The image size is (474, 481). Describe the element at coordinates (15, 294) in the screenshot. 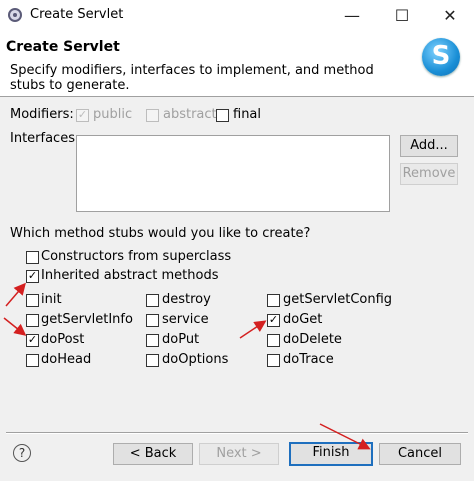

I see `arrow-inherited` at that location.